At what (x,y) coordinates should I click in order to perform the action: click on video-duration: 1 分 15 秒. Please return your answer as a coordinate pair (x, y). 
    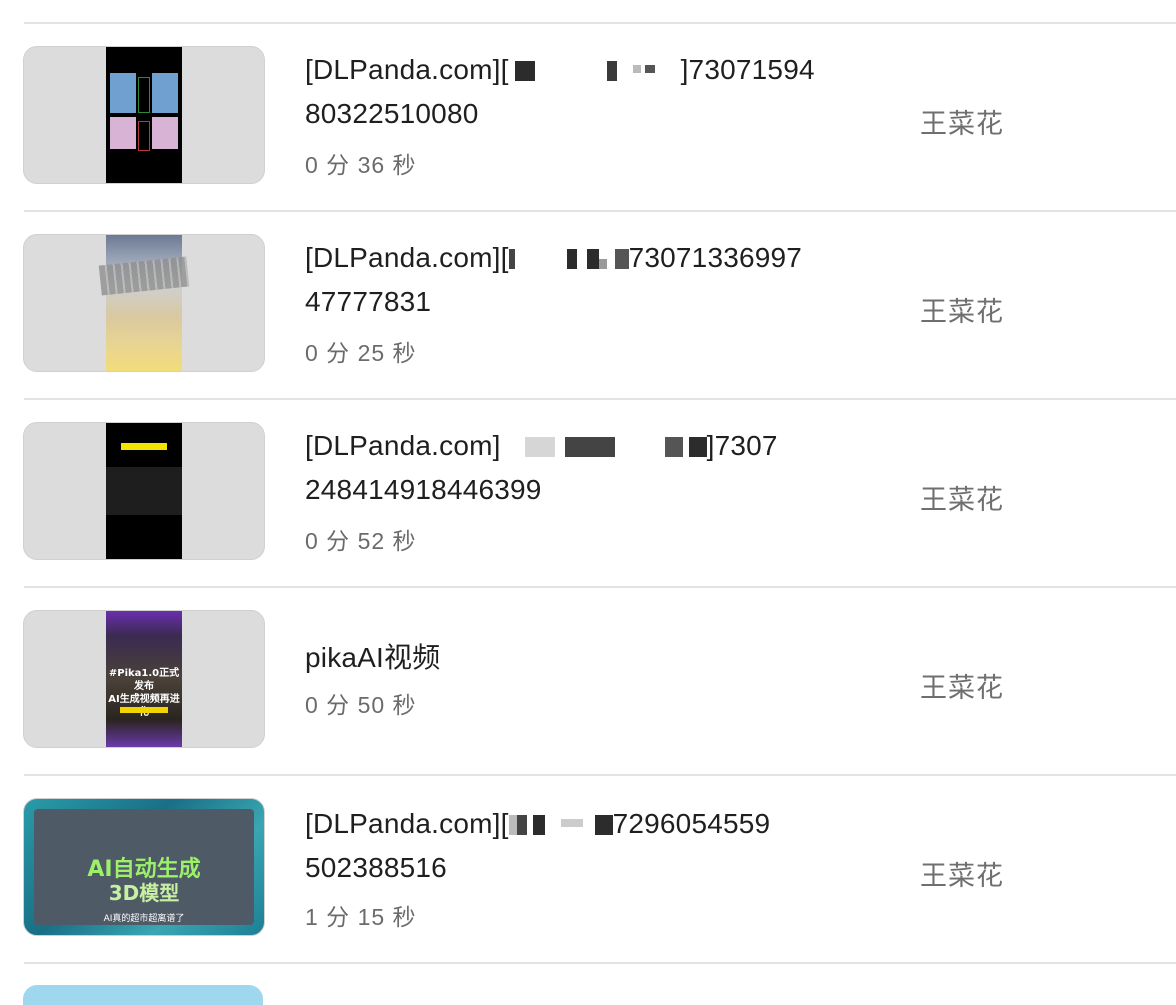
    Looking at the image, I should click on (361, 917).